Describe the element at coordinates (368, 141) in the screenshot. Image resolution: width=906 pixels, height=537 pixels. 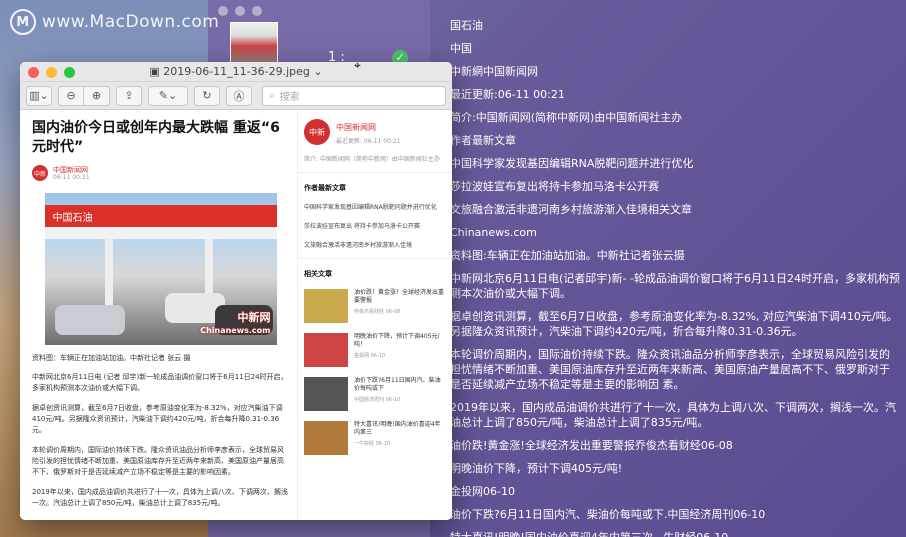
I see `sidebar-date: 最近更新: 06-11 00:21` at that location.